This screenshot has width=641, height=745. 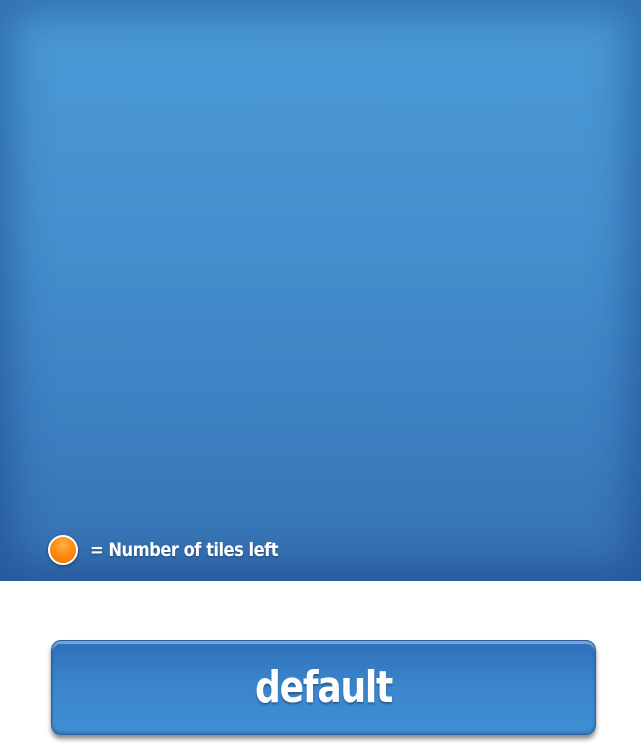 I want to click on orange-dot-icon, so click(x=63, y=550).